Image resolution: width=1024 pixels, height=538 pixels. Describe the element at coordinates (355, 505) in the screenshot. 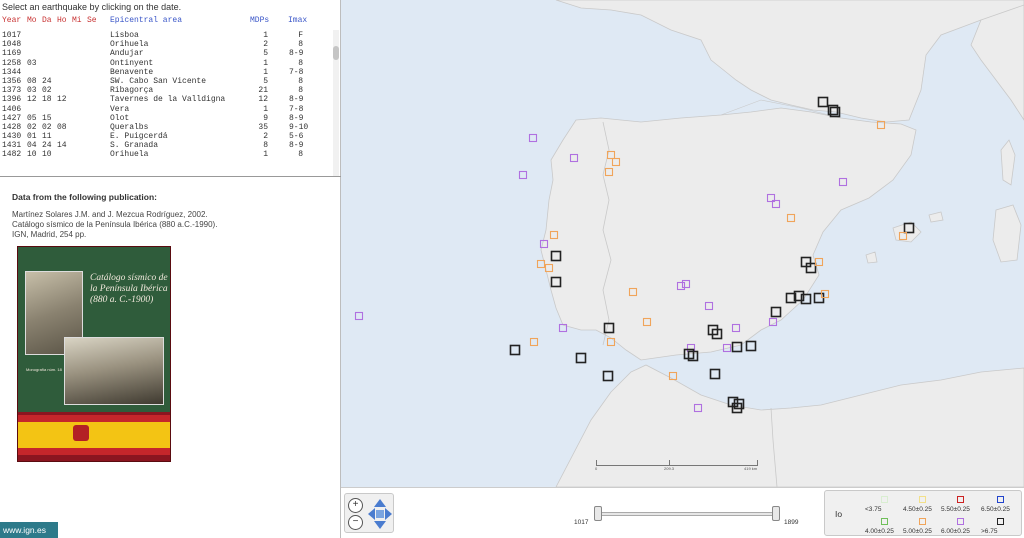

I see `zoom-in-icon: +` at that location.